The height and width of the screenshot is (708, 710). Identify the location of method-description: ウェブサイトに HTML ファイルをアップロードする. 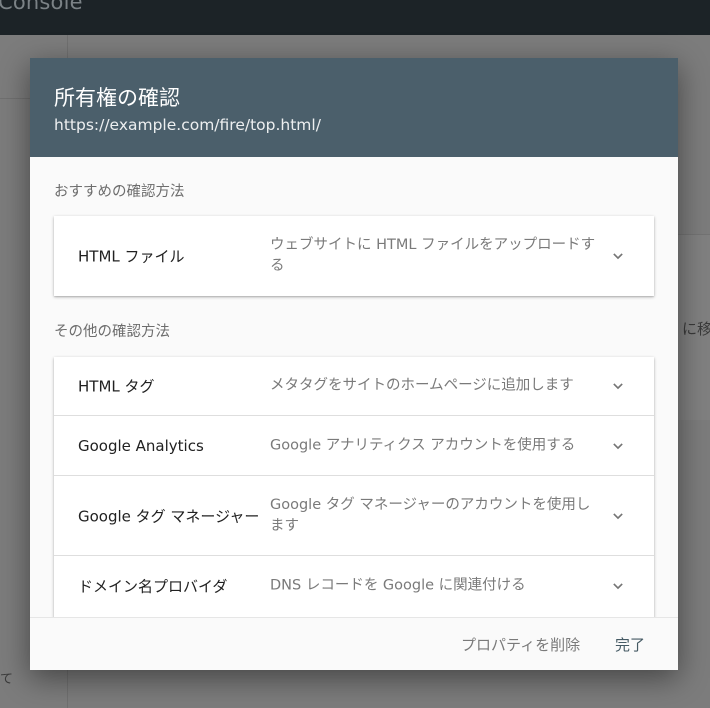
(433, 255).